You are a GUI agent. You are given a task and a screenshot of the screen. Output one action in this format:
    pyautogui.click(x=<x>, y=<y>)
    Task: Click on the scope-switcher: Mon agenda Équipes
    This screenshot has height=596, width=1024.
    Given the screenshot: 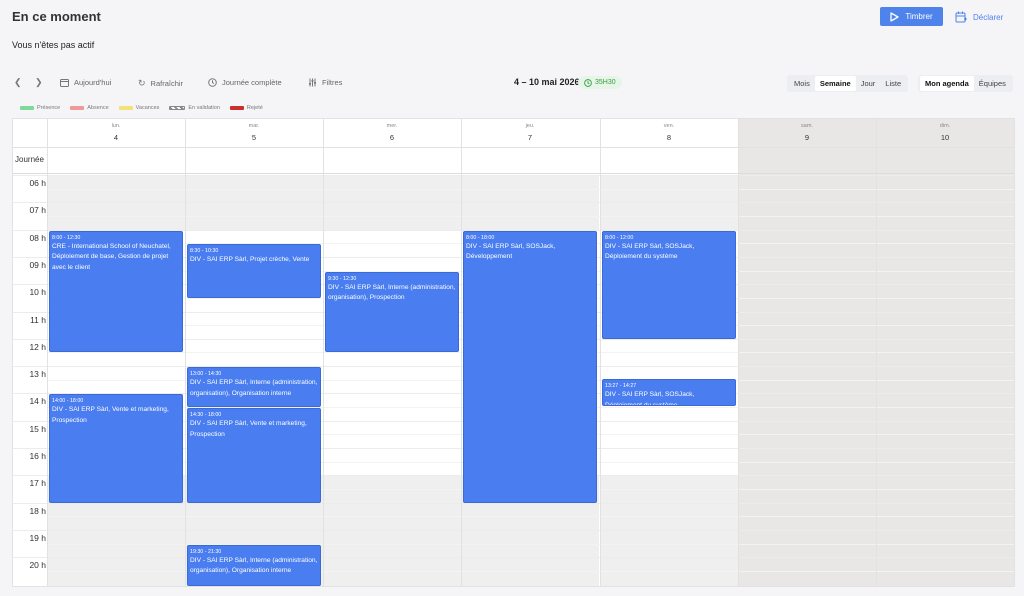 What is the action you would take?
    pyautogui.click(x=965, y=83)
    